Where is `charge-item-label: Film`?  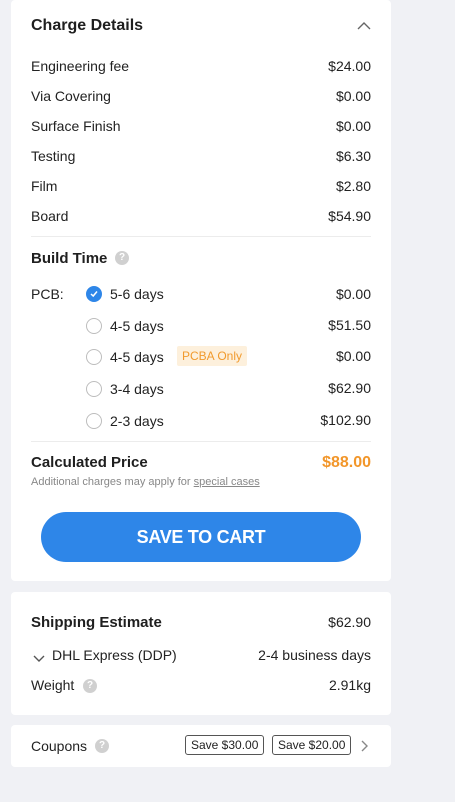
charge-item-label: Film is located at coordinates (44, 186).